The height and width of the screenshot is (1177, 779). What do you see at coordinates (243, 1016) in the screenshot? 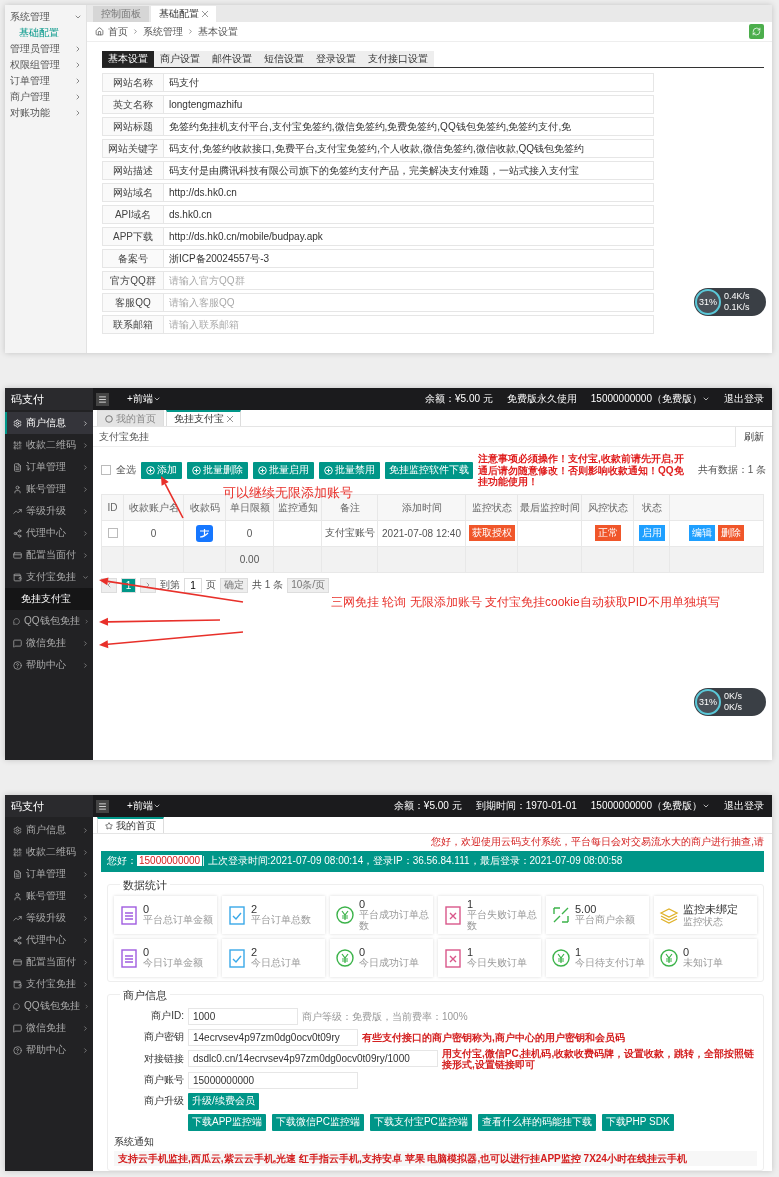
I see `input-field: 1000` at bounding box center [243, 1016].